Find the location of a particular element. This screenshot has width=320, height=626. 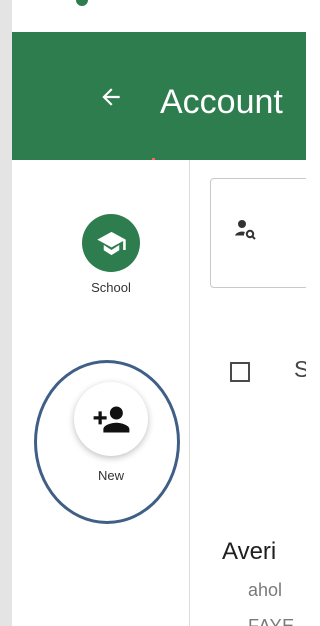

status-dot-icon is located at coordinates (82, 3).